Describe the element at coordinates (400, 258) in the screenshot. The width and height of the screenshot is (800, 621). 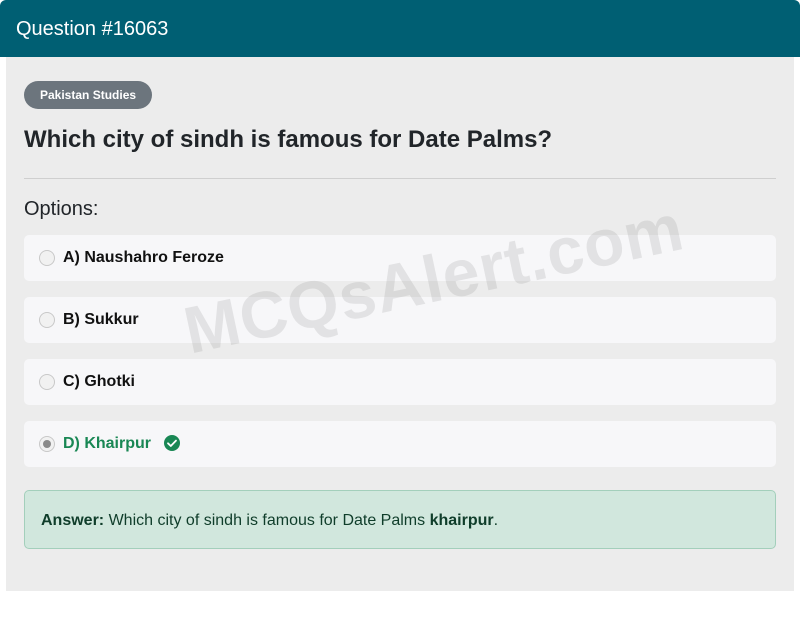
I see `option-a: A) Naushahro Feroze` at that location.